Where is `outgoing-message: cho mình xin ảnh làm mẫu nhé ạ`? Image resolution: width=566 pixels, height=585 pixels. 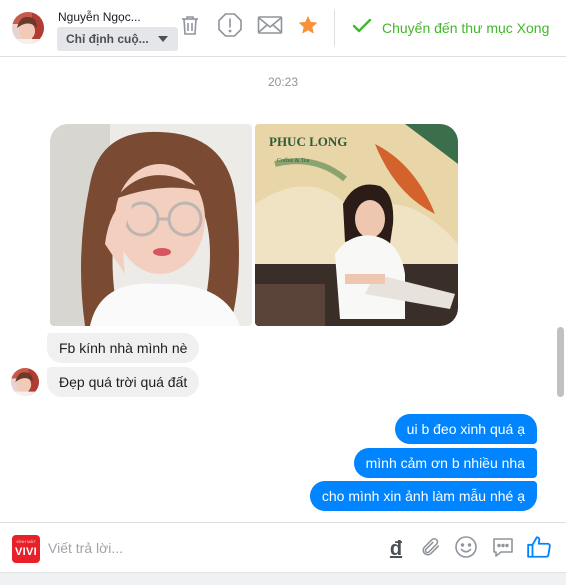 outgoing-message: cho mình xin ảnh làm mẫu nhé ạ is located at coordinates (423, 496).